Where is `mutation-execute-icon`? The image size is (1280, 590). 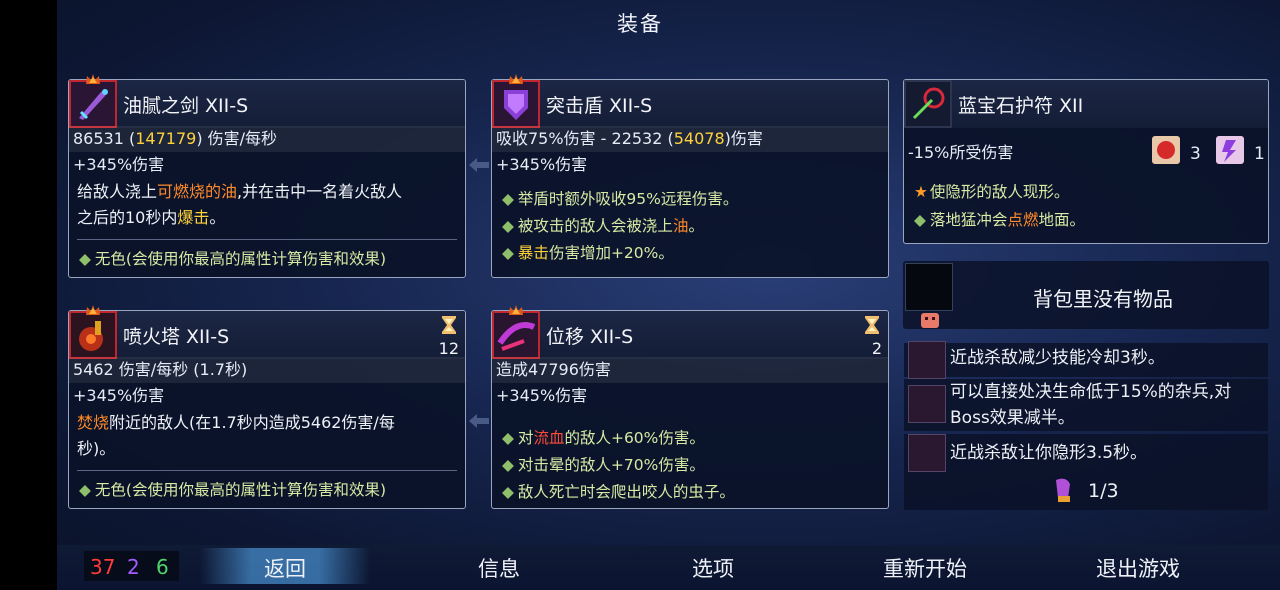 mutation-execute-icon is located at coordinates (927, 404).